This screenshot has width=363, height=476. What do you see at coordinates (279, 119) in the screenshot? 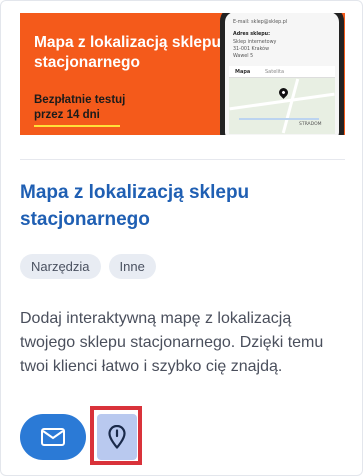
I see `map-river` at bounding box center [279, 119].